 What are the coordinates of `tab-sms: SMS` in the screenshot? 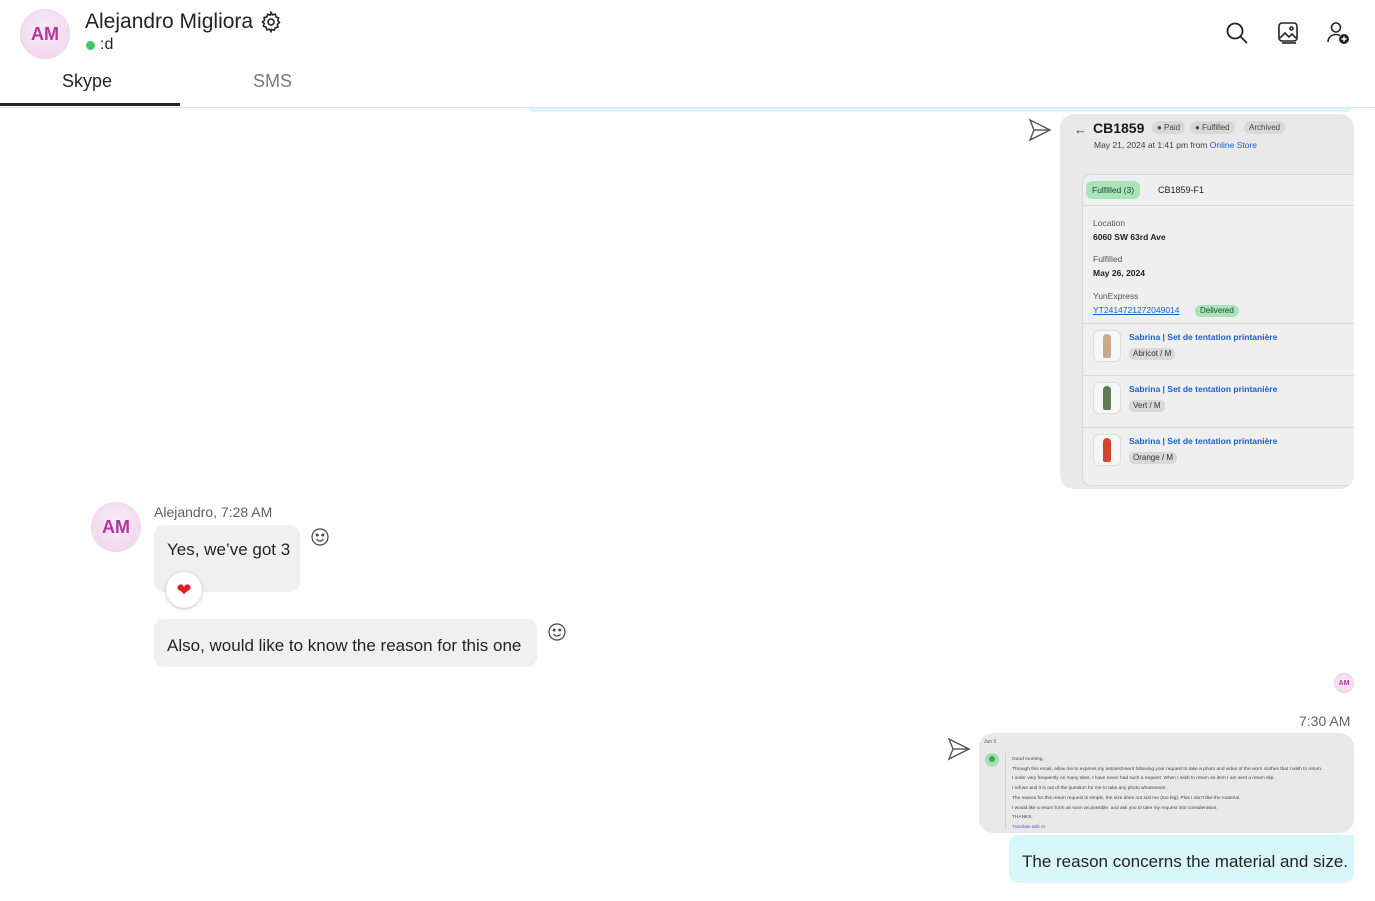 It's located at (272, 81).